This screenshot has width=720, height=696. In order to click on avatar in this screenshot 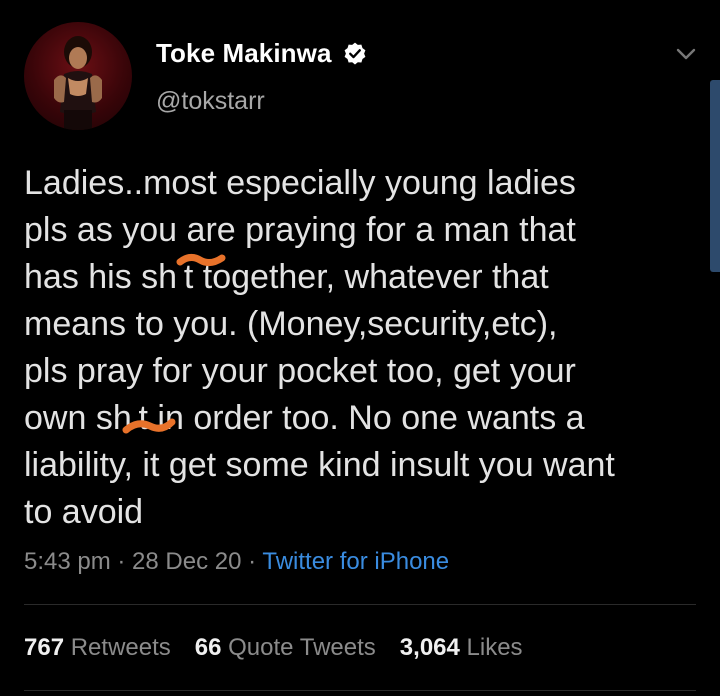, I will do `click(78, 76)`.